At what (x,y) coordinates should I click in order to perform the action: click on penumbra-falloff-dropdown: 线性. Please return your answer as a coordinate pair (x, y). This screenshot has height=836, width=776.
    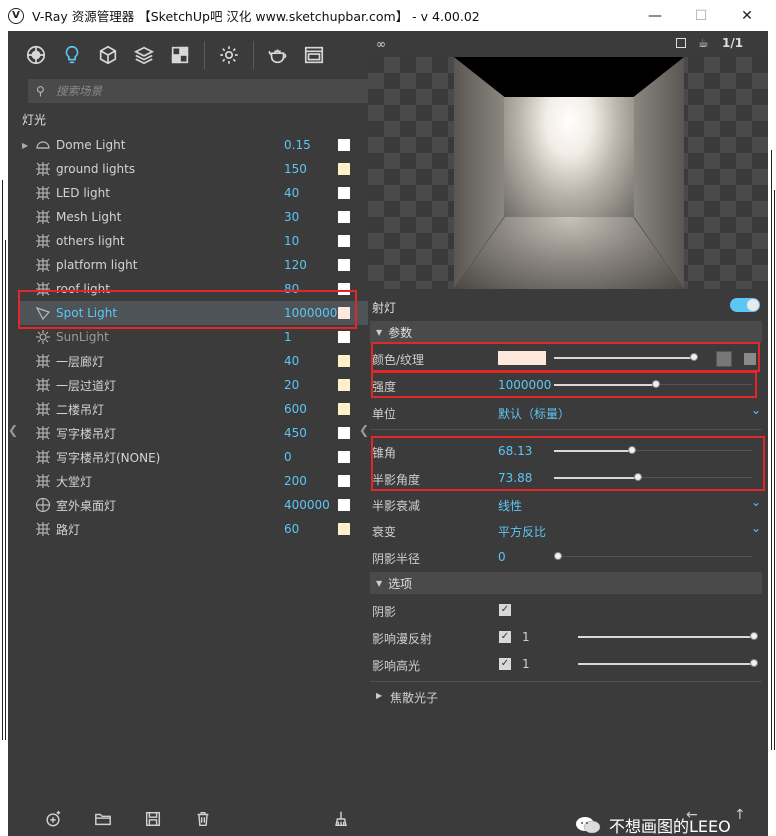
    Looking at the image, I should click on (510, 505).